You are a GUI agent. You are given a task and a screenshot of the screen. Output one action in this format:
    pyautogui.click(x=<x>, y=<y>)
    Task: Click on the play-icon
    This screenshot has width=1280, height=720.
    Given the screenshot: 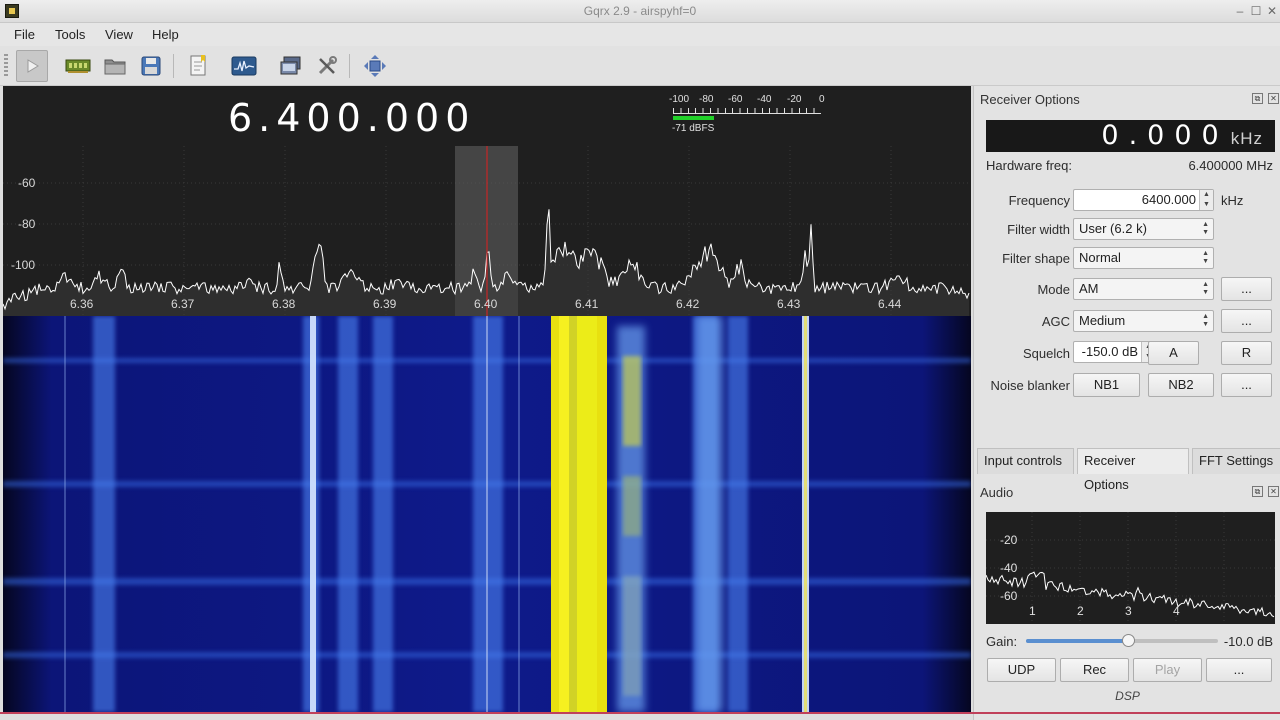 What is the action you would take?
    pyautogui.click(x=32, y=66)
    